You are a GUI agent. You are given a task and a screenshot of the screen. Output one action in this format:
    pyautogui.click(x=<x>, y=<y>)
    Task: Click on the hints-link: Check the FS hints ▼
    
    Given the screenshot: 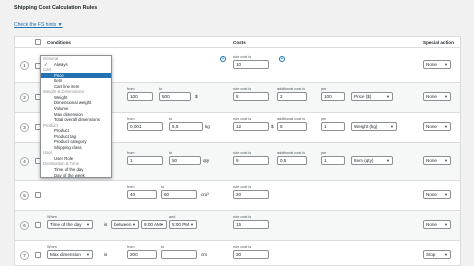 What is the action you would take?
    pyautogui.click(x=38, y=25)
    